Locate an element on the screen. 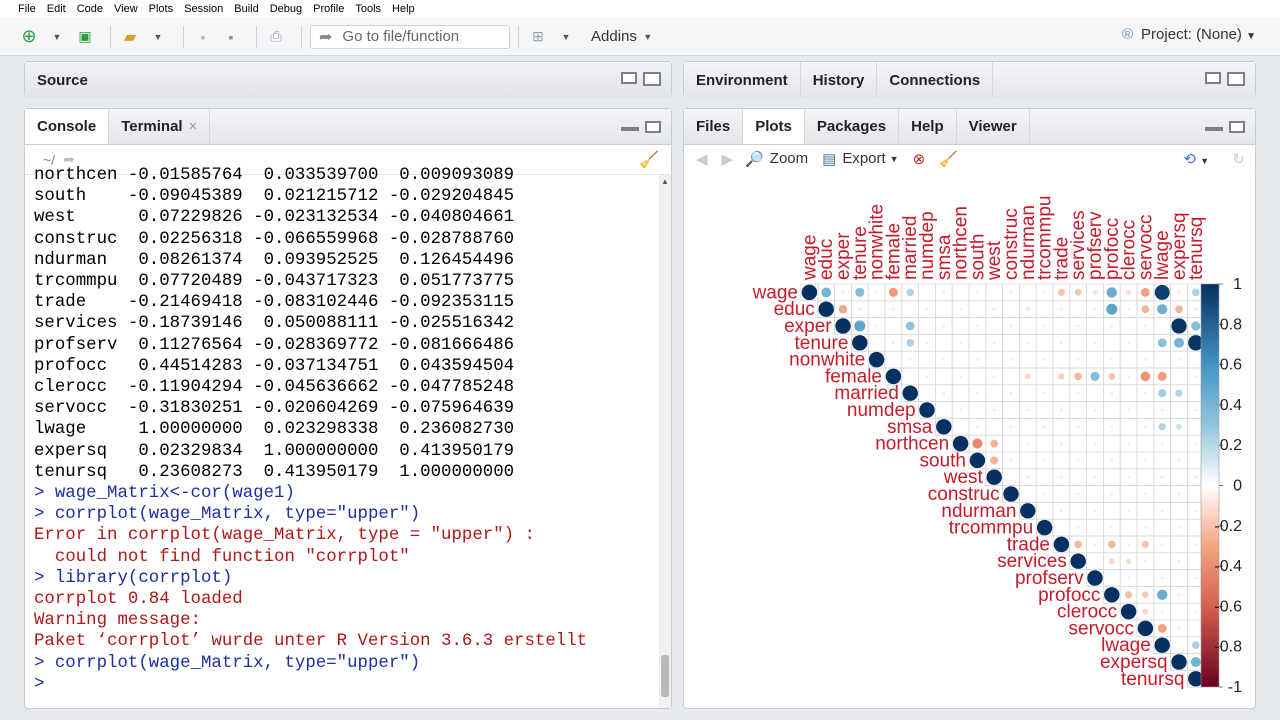 This screenshot has height=720, width=1280. zoom-button: Zoom is located at coordinates (789, 158).